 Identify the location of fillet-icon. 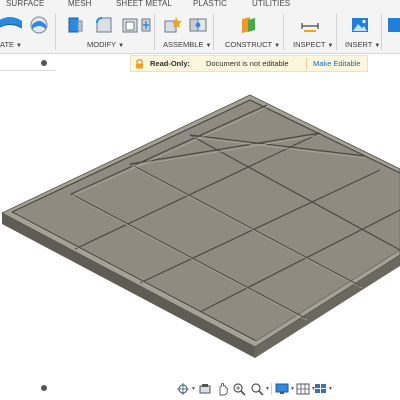
(104, 25).